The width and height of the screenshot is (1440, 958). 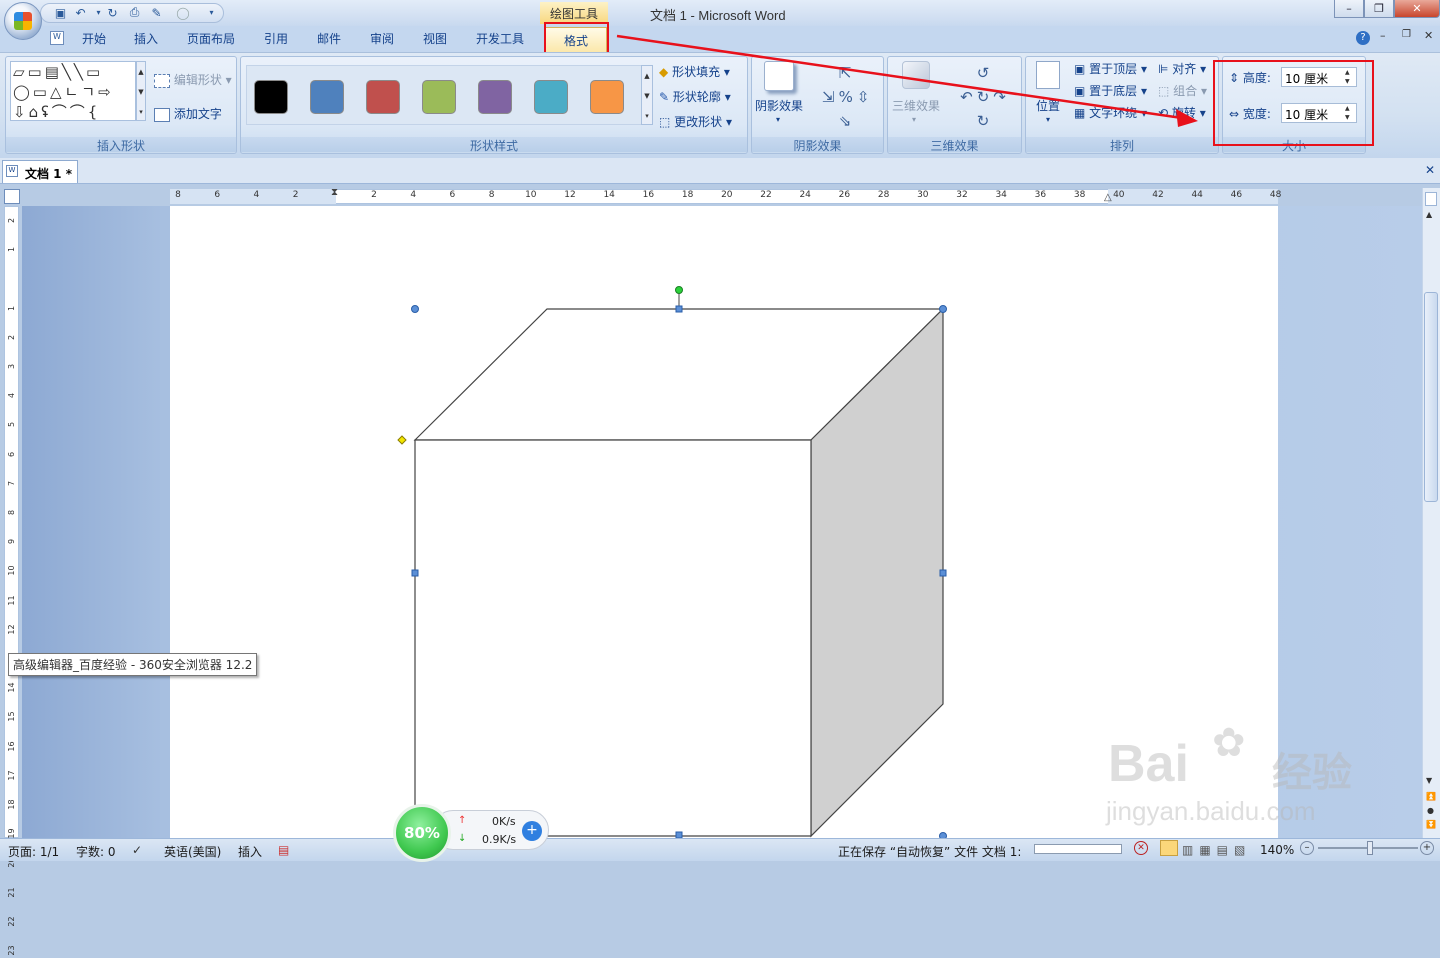 What do you see at coordinates (805, 195) in the screenshot?
I see `ruler-mark: 24` at bounding box center [805, 195].